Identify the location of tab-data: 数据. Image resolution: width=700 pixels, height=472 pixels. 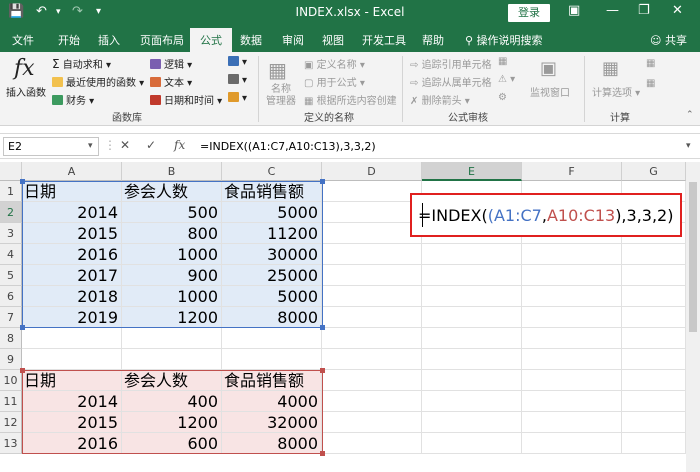
(251, 40).